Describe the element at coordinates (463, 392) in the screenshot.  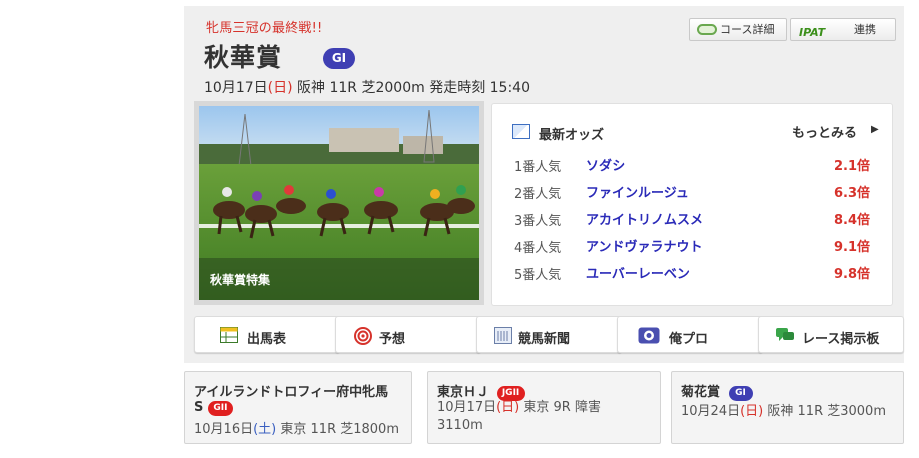
I see `related-race-title: 東京ＨＪ` at that location.